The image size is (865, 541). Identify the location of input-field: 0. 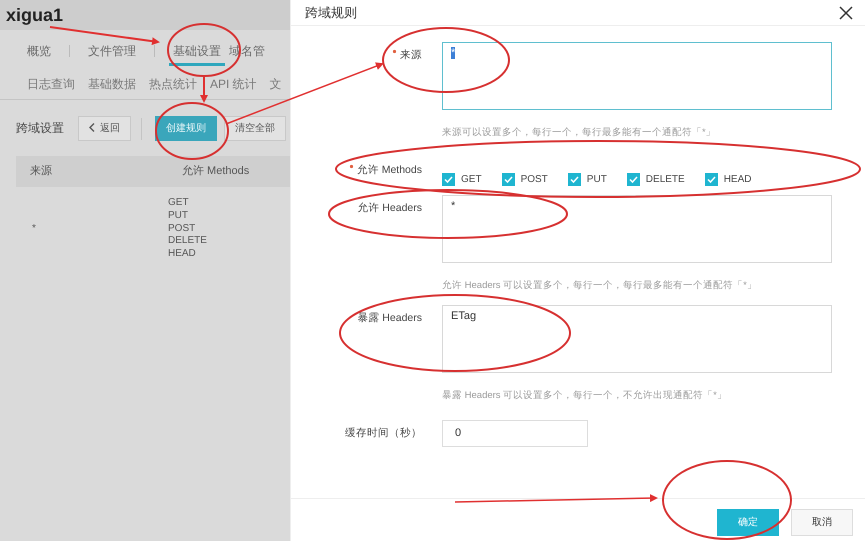
(515, 433).